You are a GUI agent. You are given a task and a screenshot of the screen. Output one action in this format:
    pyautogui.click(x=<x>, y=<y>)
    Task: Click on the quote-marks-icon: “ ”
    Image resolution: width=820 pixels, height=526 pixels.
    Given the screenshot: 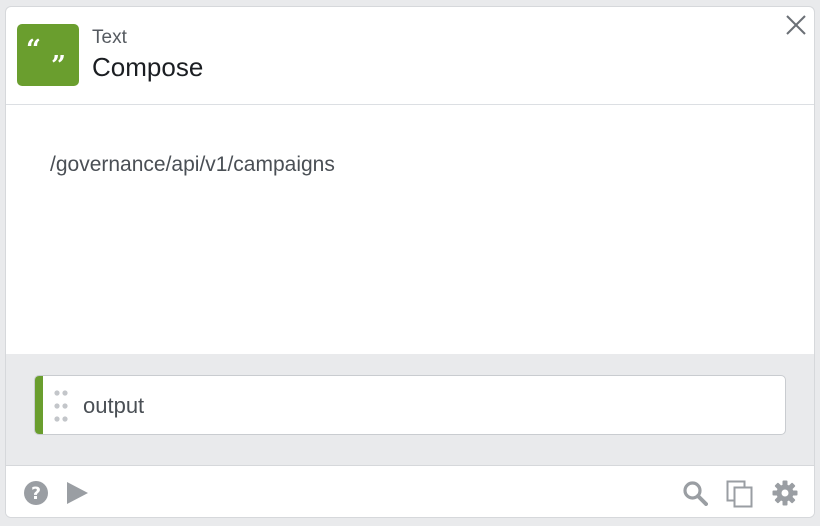 What is the action you would take?
    pyautogui.click(x=48, y=55)
    